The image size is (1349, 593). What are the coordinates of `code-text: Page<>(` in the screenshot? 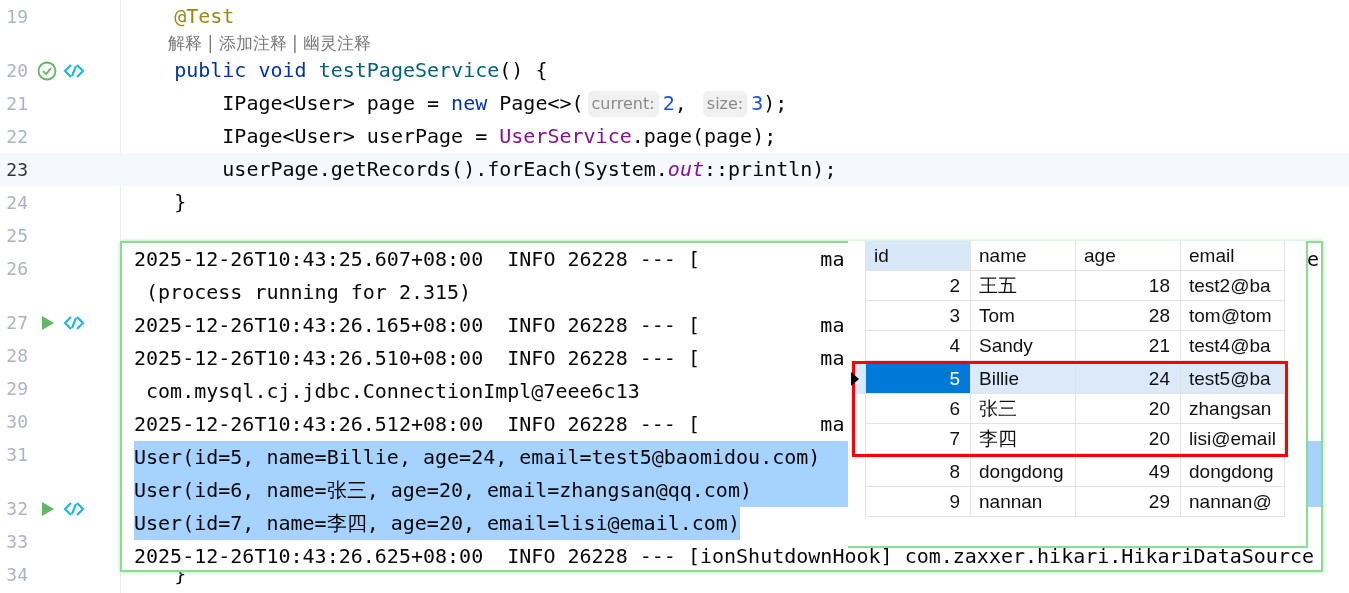 It's located at (541, 103).